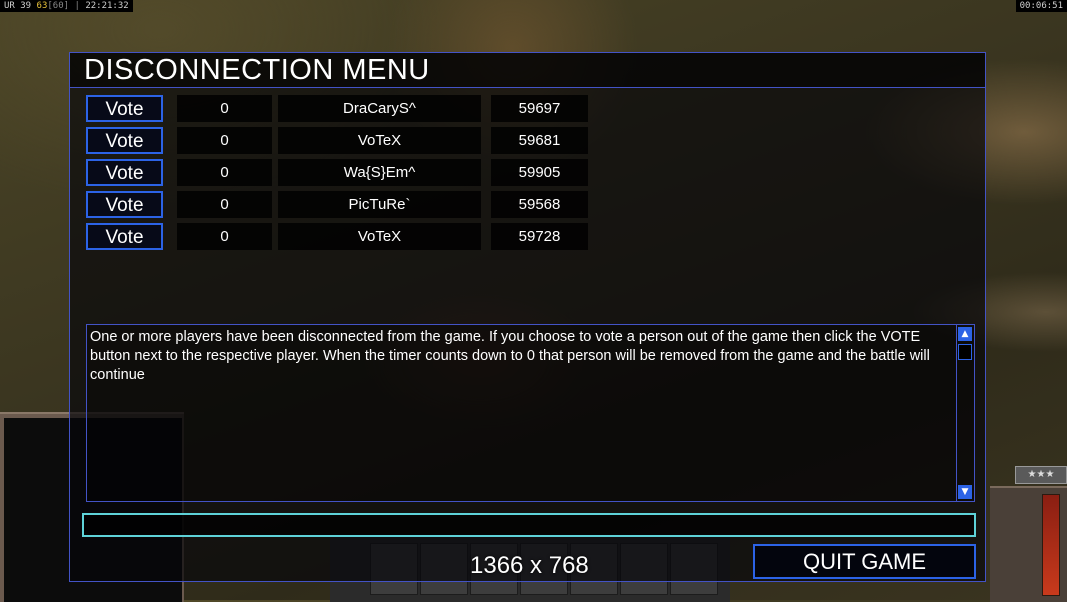  Describe the element at coordinates (965, 352) in the screenshot. I see `scroll-thumb` at that location.